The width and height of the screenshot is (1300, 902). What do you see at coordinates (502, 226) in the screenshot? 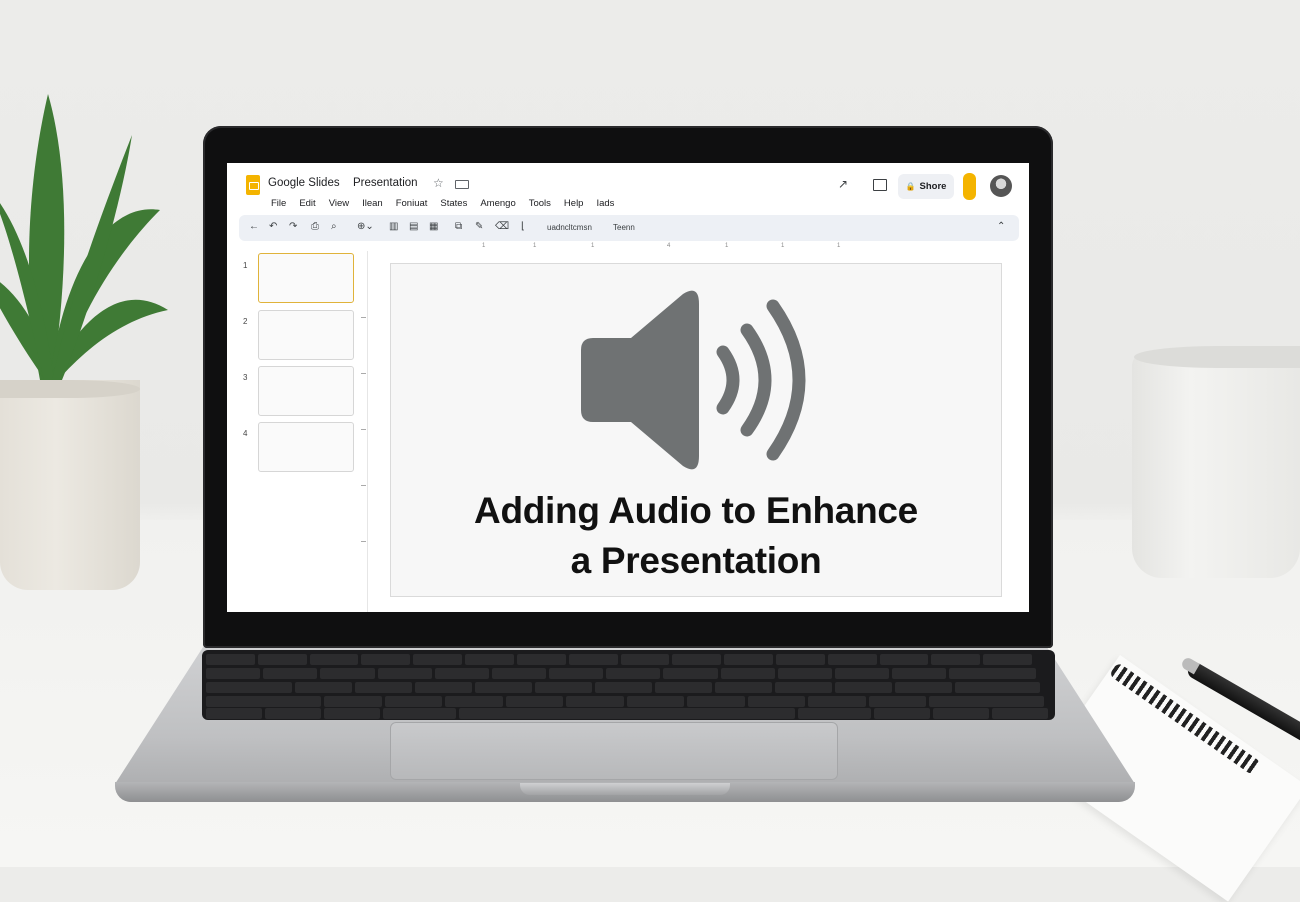
I see `comment-add-icon: ⌫` at bounding box center [502, 226].